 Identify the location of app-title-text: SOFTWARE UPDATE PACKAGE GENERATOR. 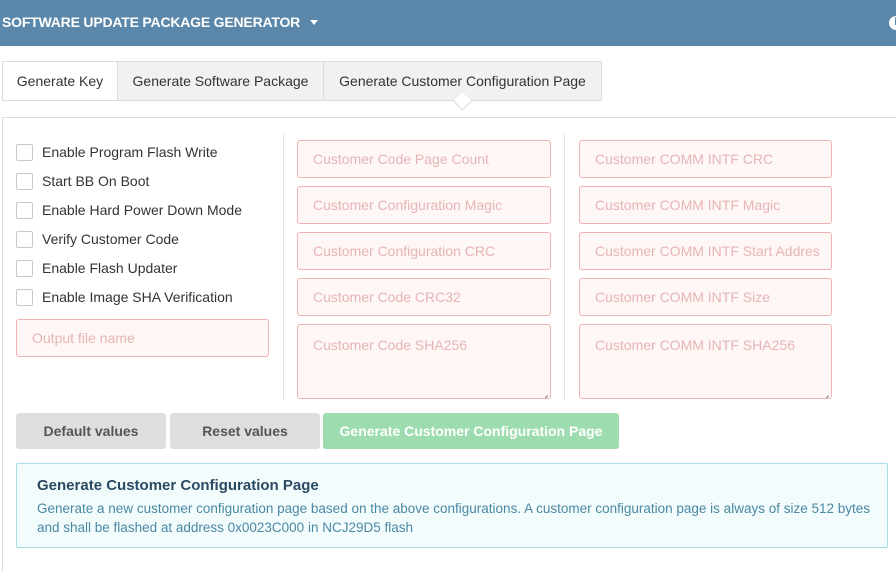
(151, 22).